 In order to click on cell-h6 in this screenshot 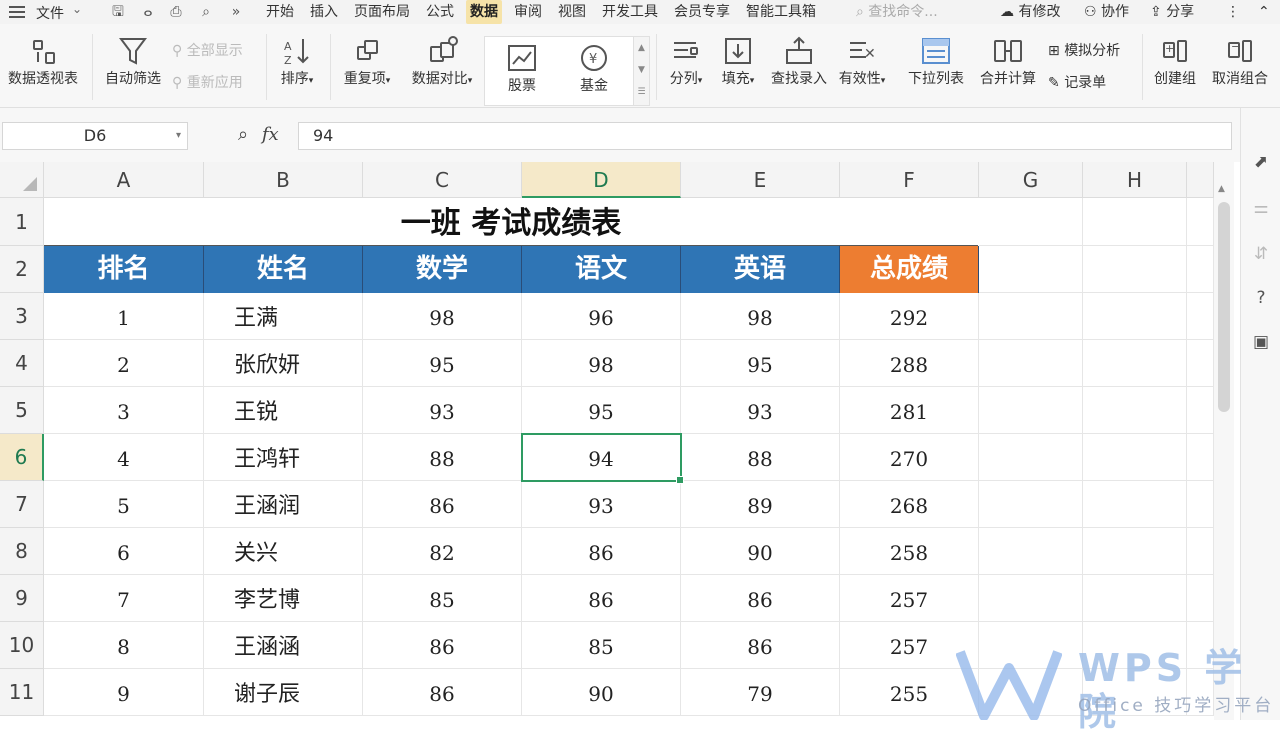, I will do `click(1135, 457)`.